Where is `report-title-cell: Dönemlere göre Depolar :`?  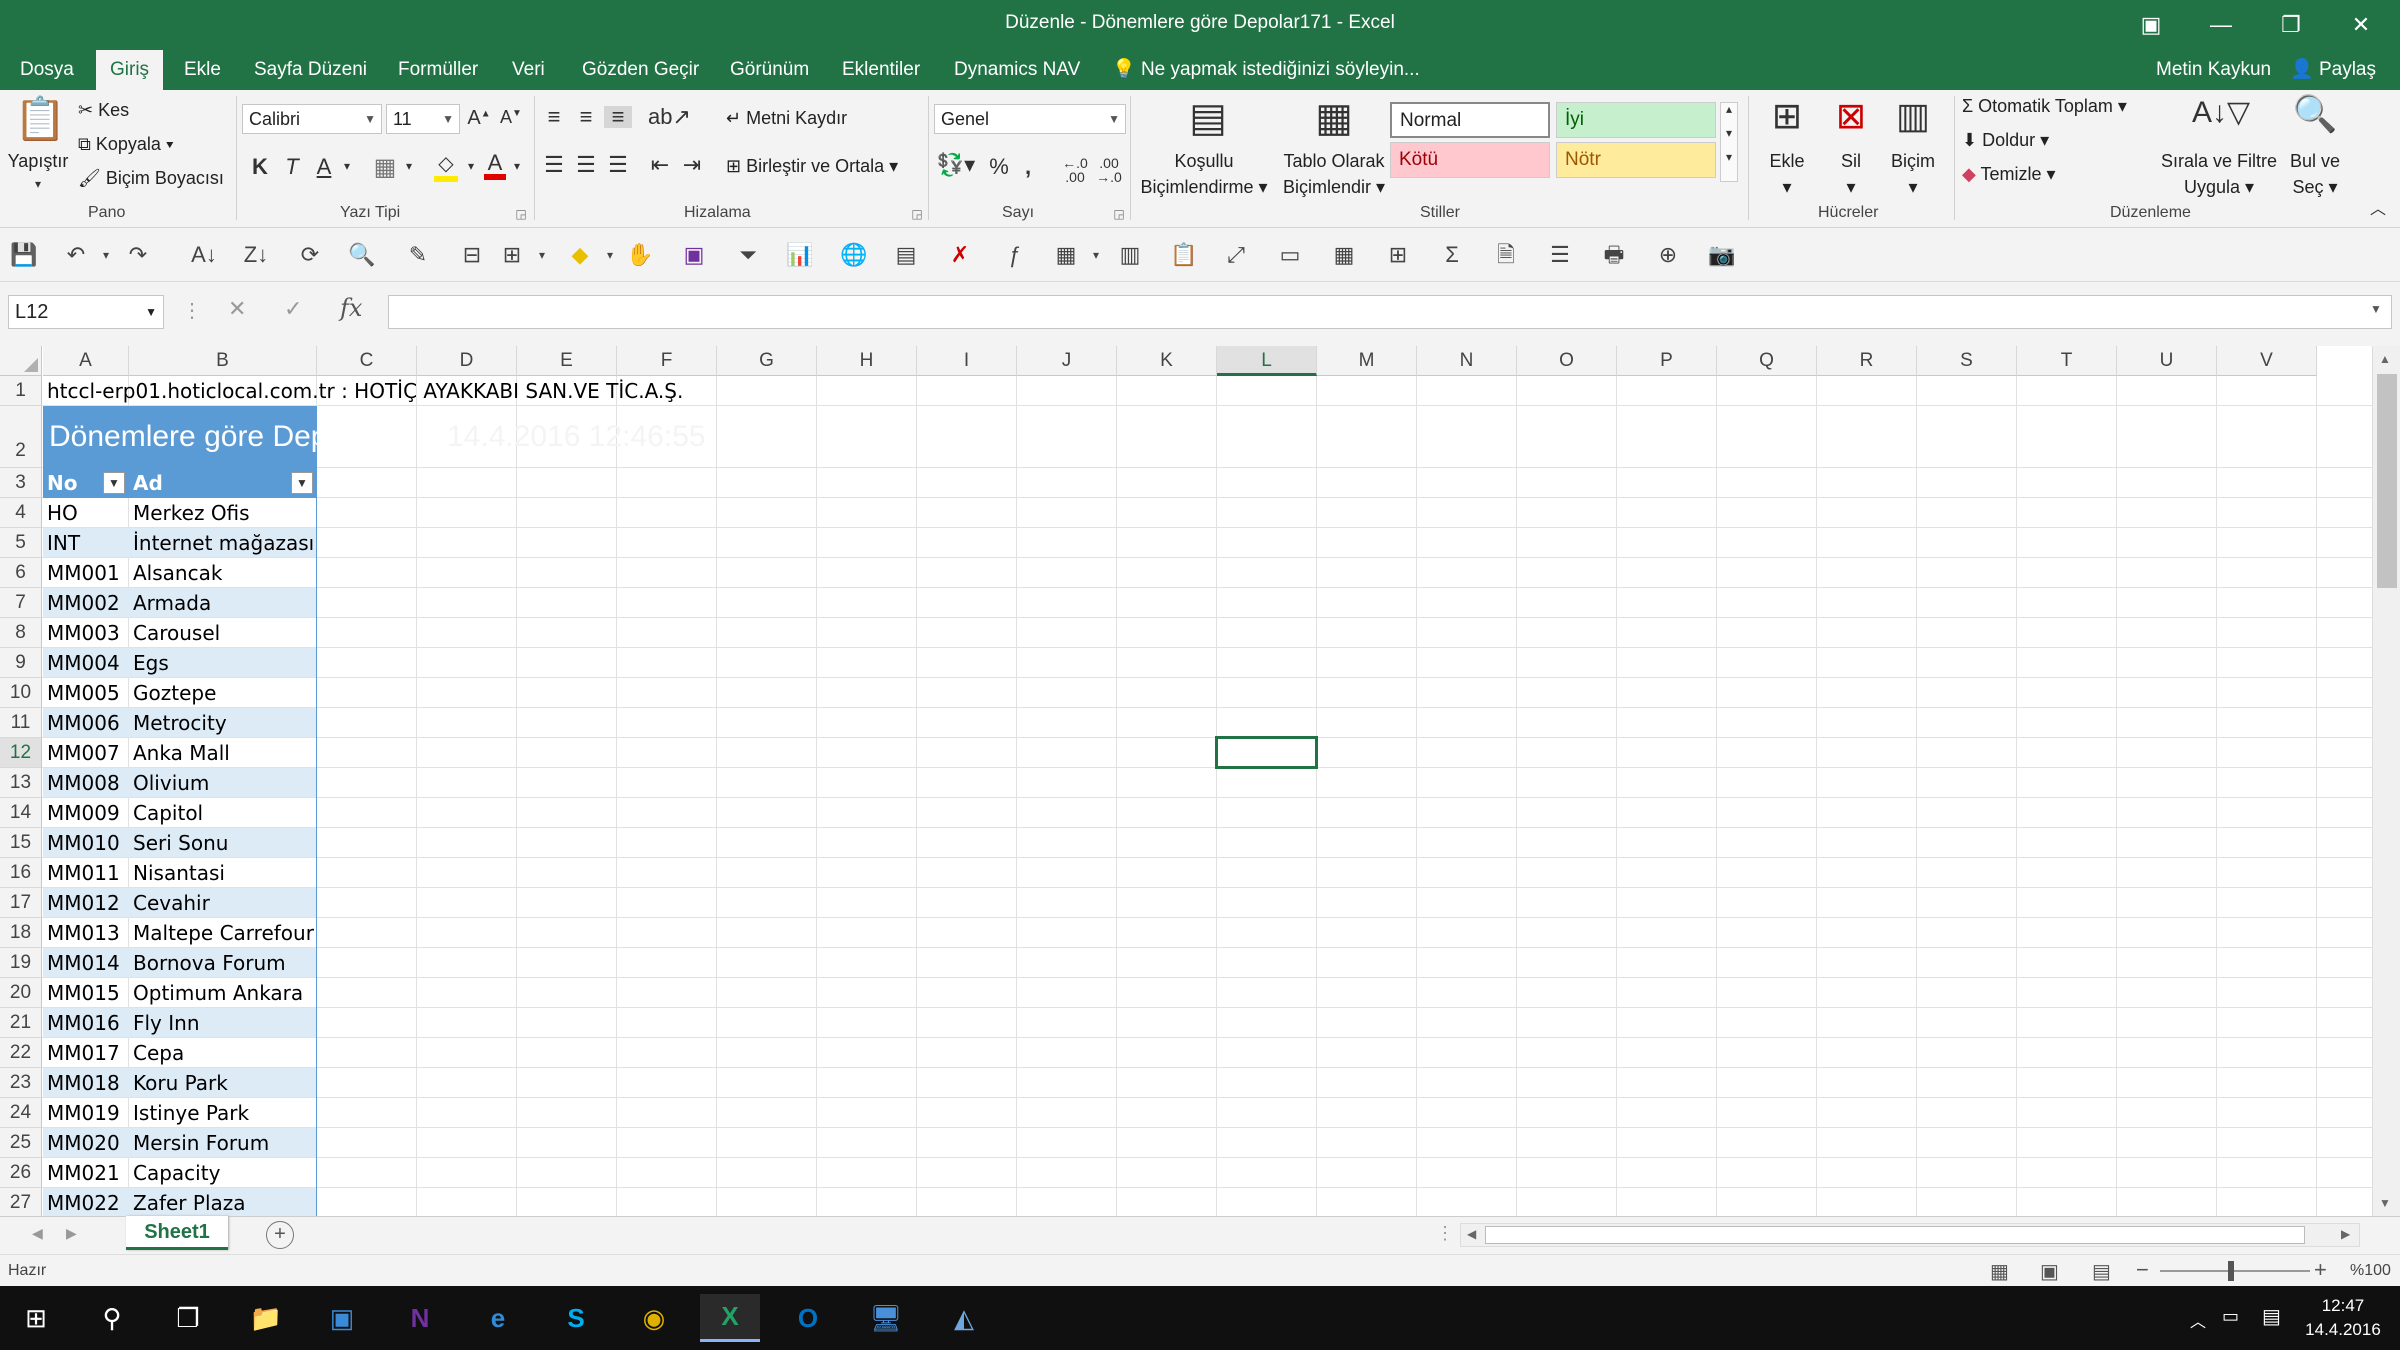 report-title-cell: Dönemlere göre Depolar : is located at coordinates (219, 437).